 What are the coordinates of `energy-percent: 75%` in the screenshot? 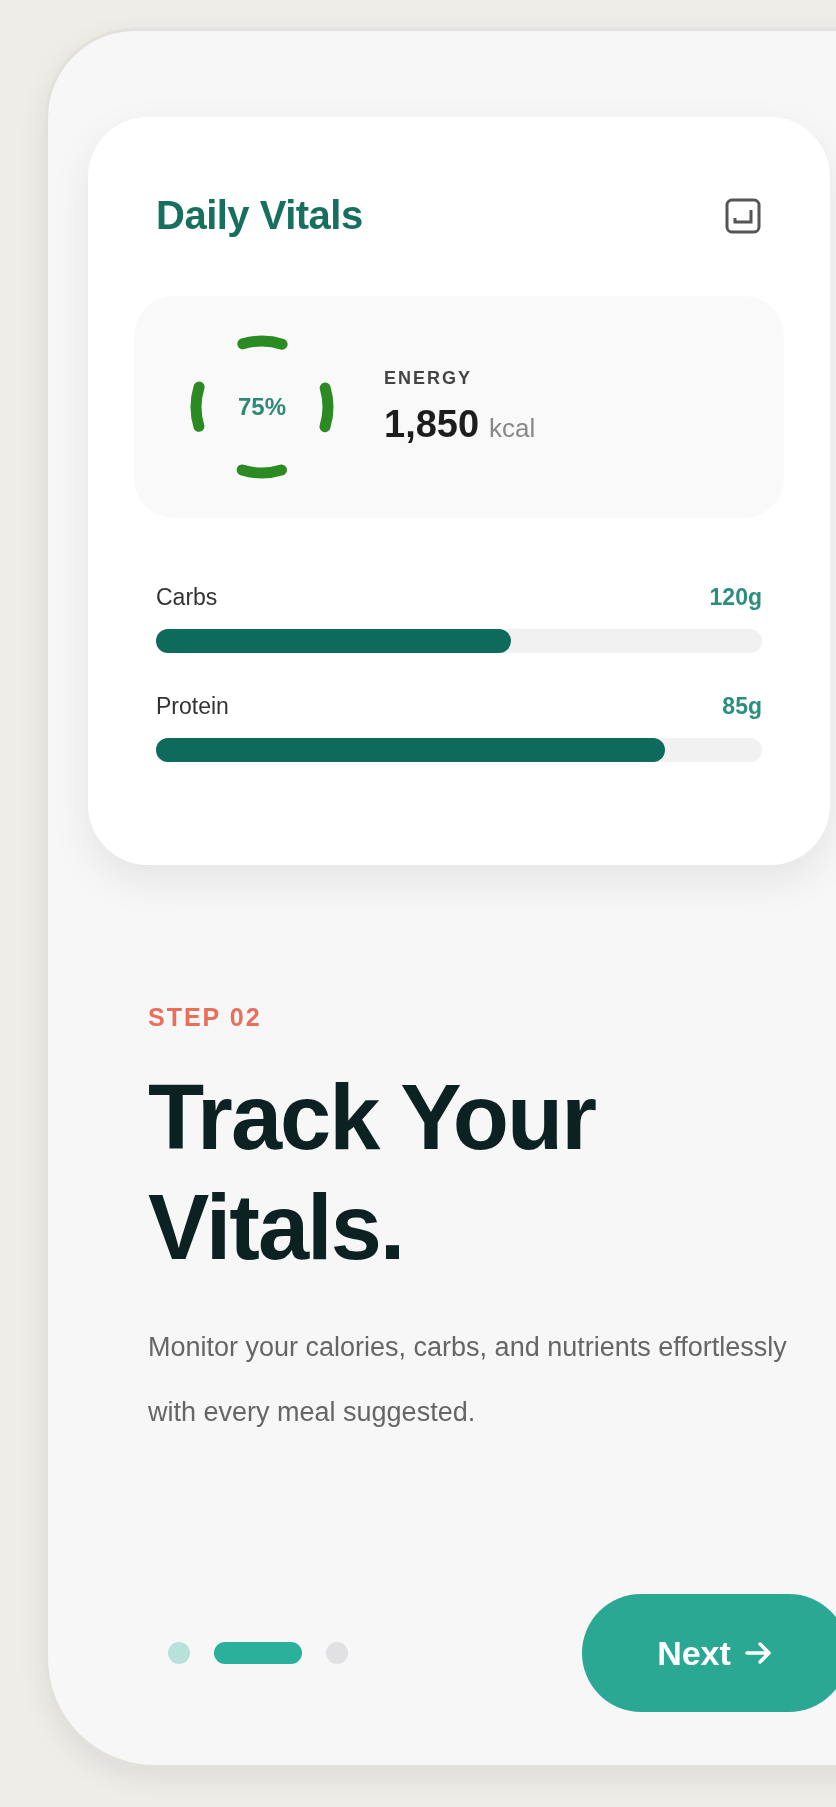 It's located at (261, 407).